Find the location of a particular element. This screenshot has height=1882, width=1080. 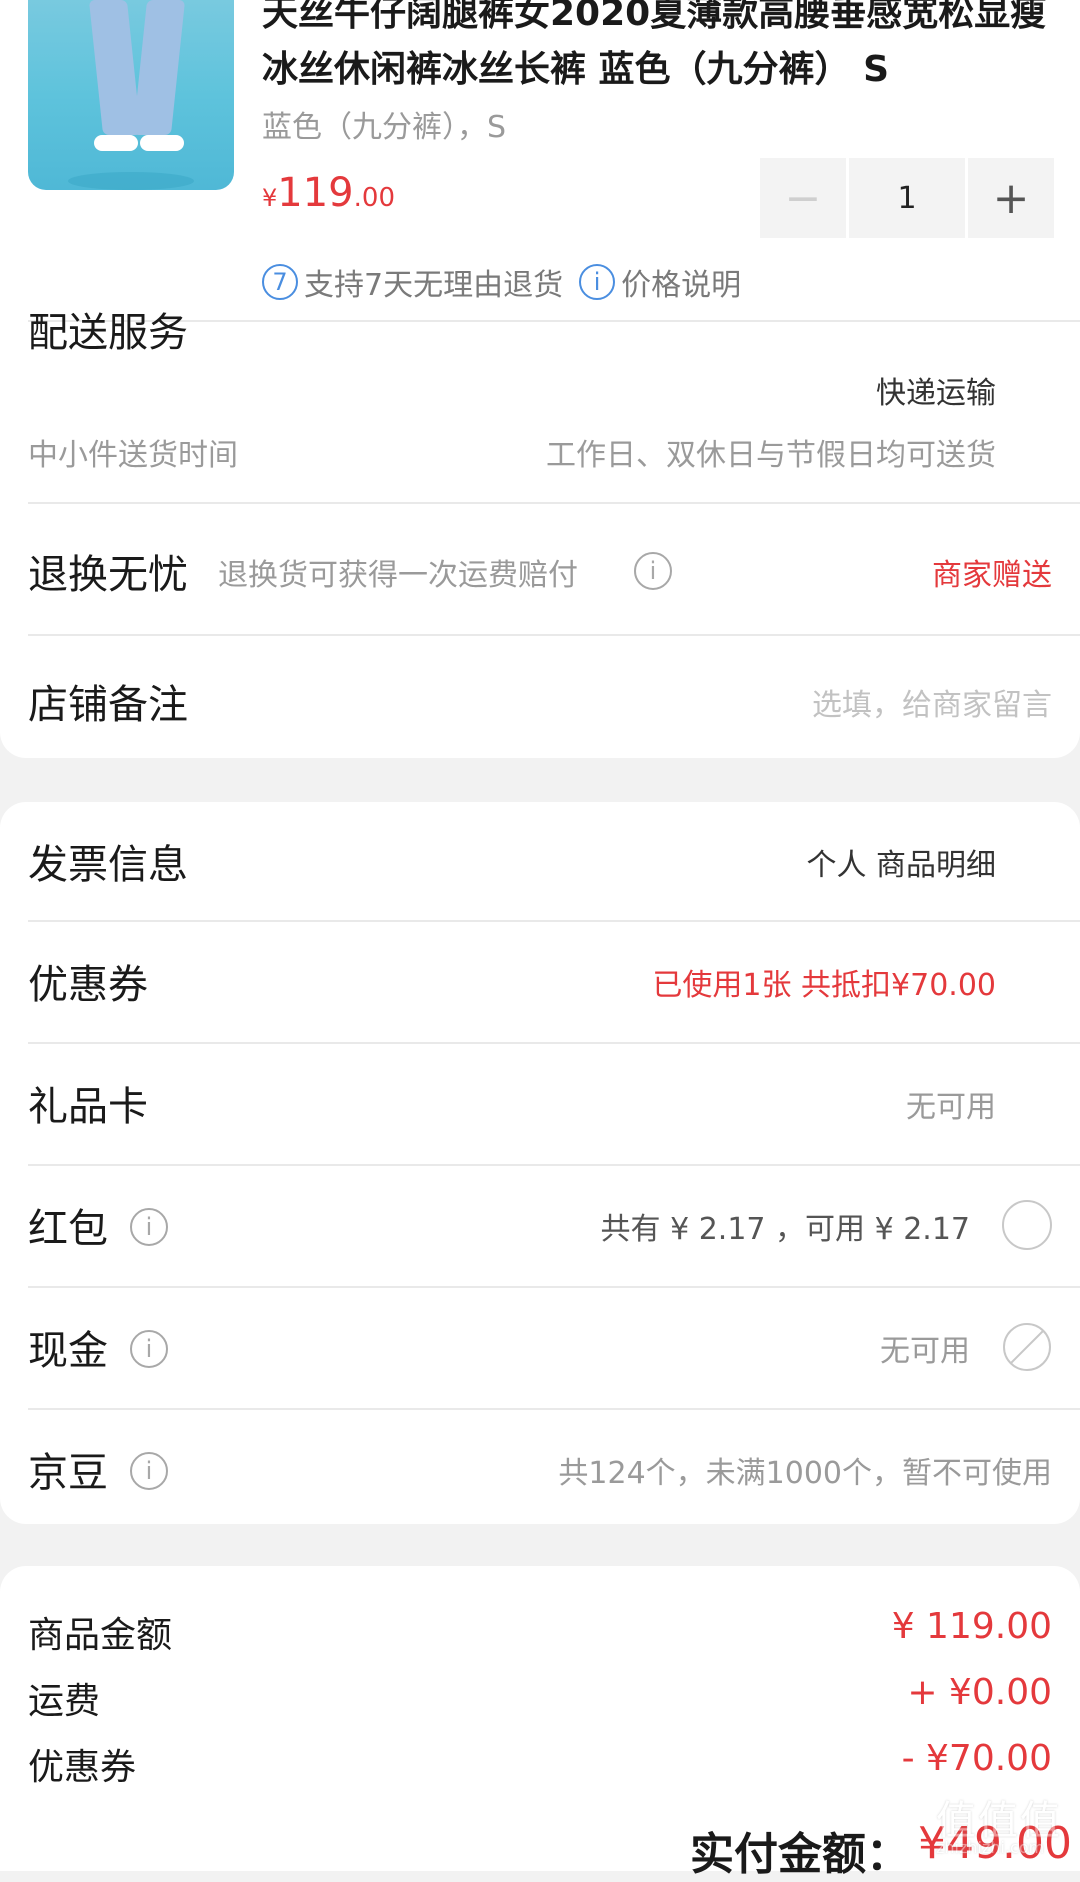

goods-amount-value: ¥ 119.00 is located at coordinates (971, 1626).